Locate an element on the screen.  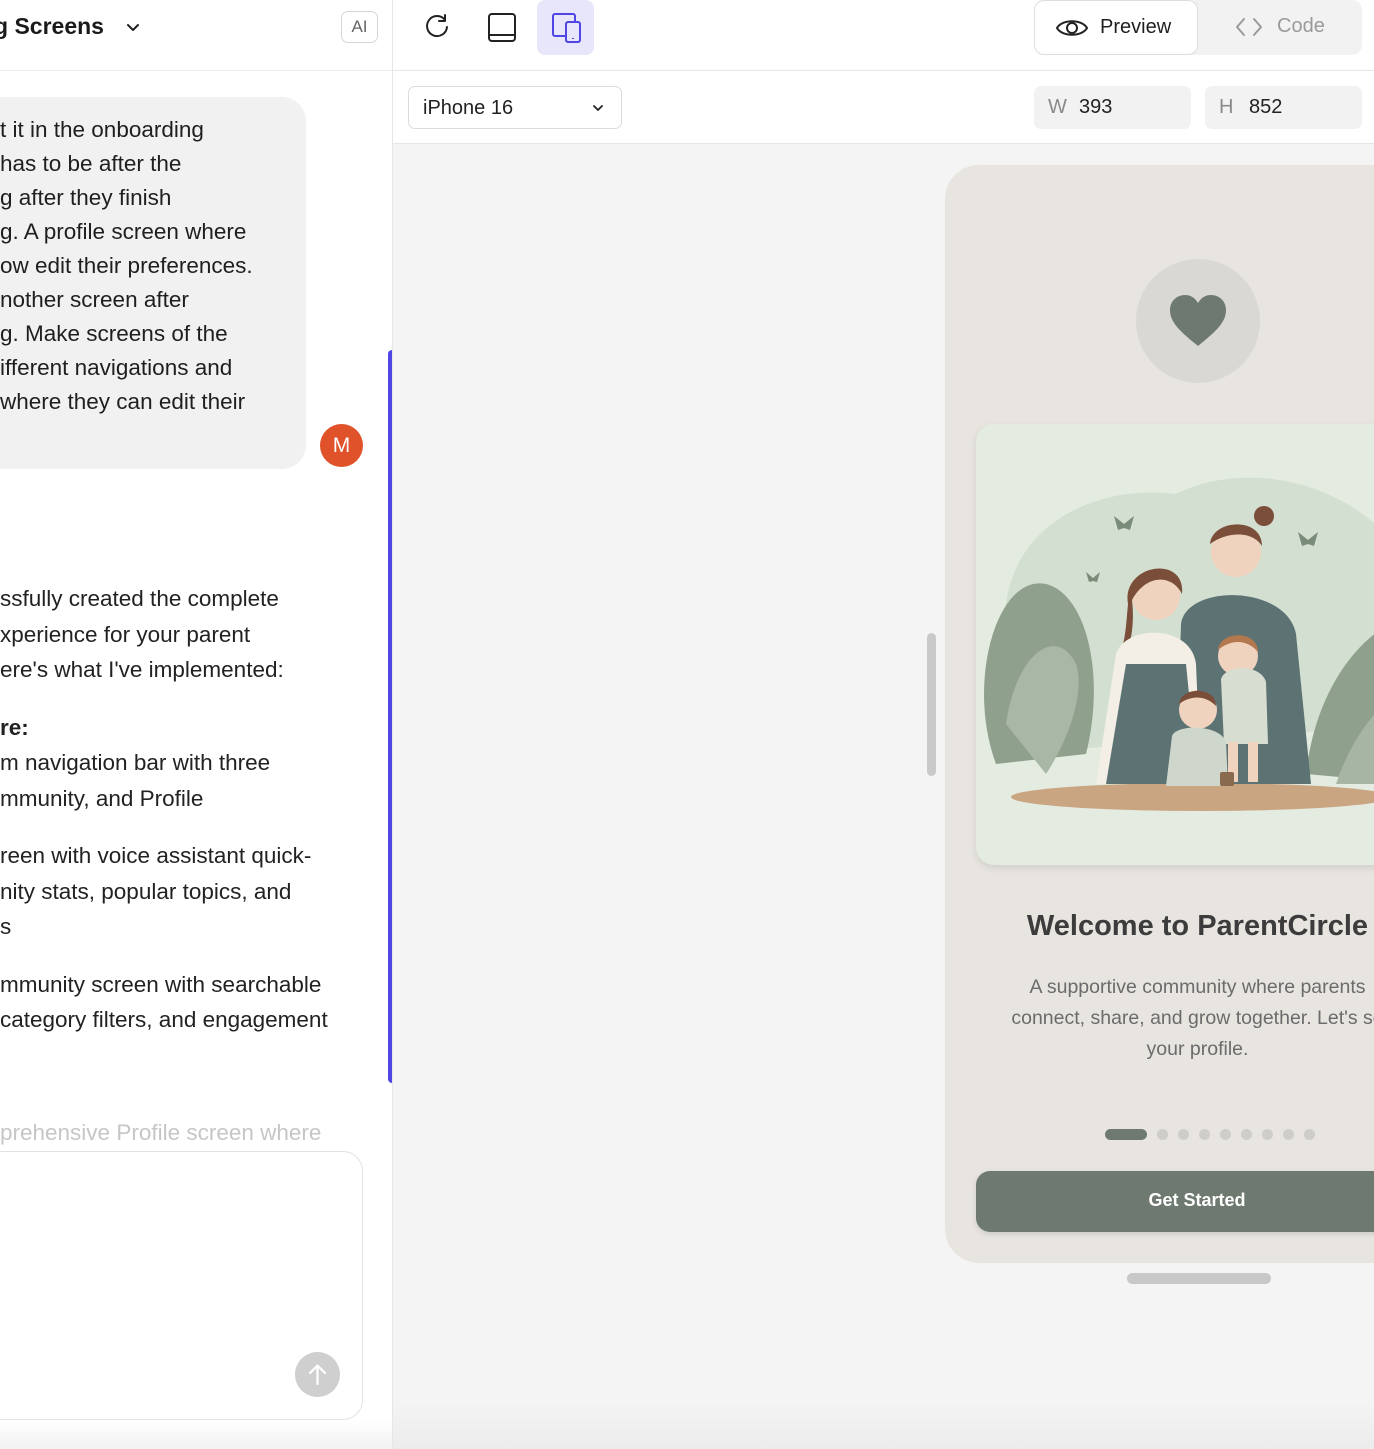
heart-icon is located at coordinates (1198, 320).